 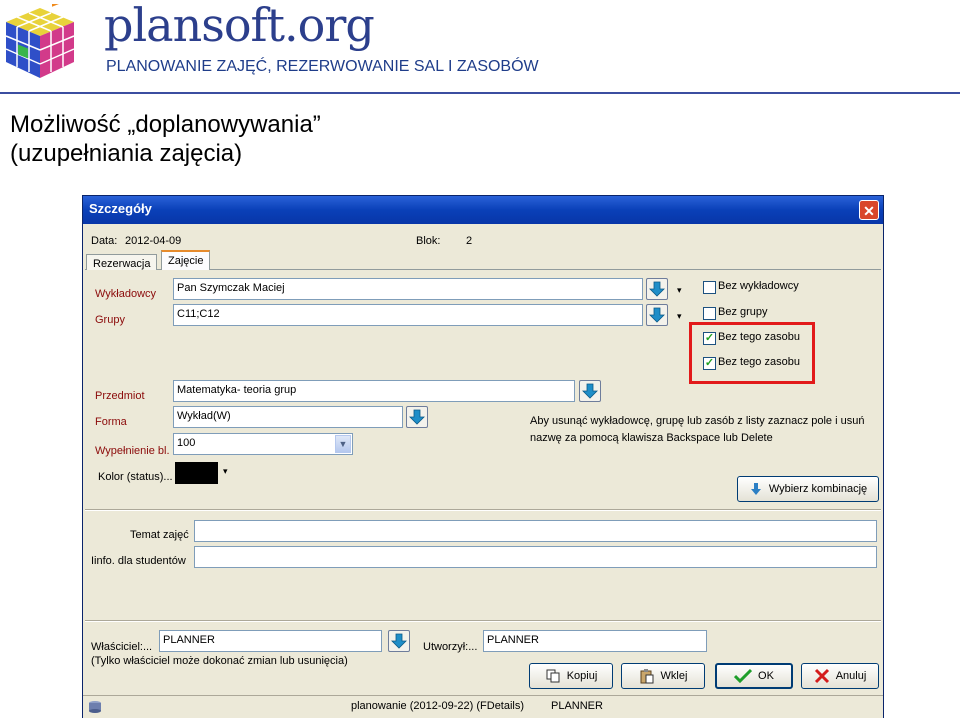 What do you see at coordinates (374, 391) in the screenshot?
I see `subject-field: Matematyka- teoria grup` at bounding box center [374, 391].